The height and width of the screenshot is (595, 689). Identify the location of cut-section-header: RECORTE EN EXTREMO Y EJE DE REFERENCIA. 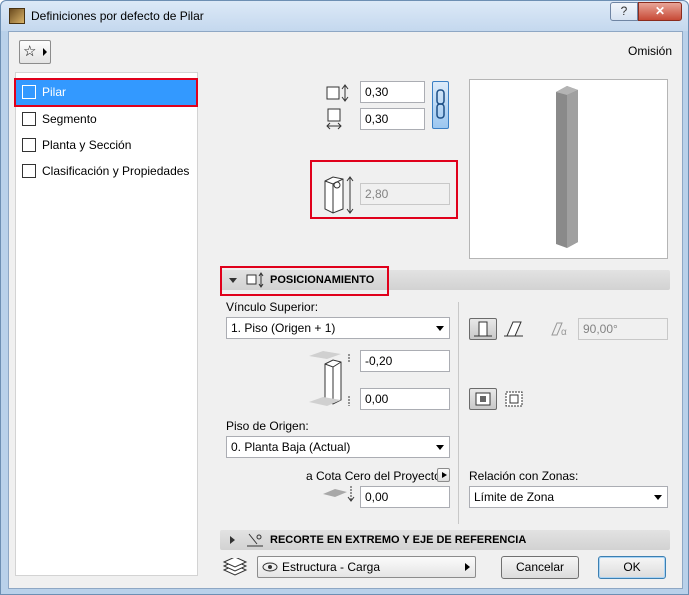
(445, 540).